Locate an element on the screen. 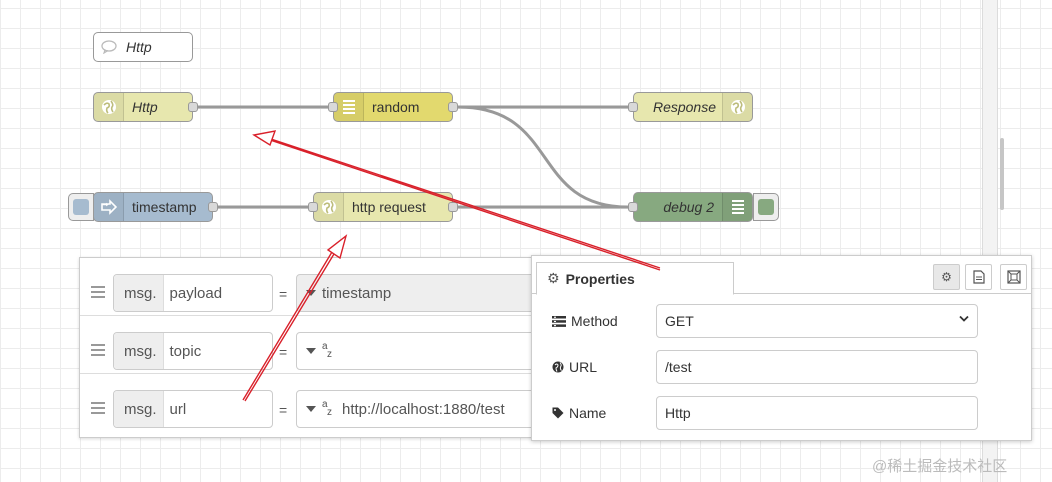  property-field: msg. url is located at coordinates (193, 409).